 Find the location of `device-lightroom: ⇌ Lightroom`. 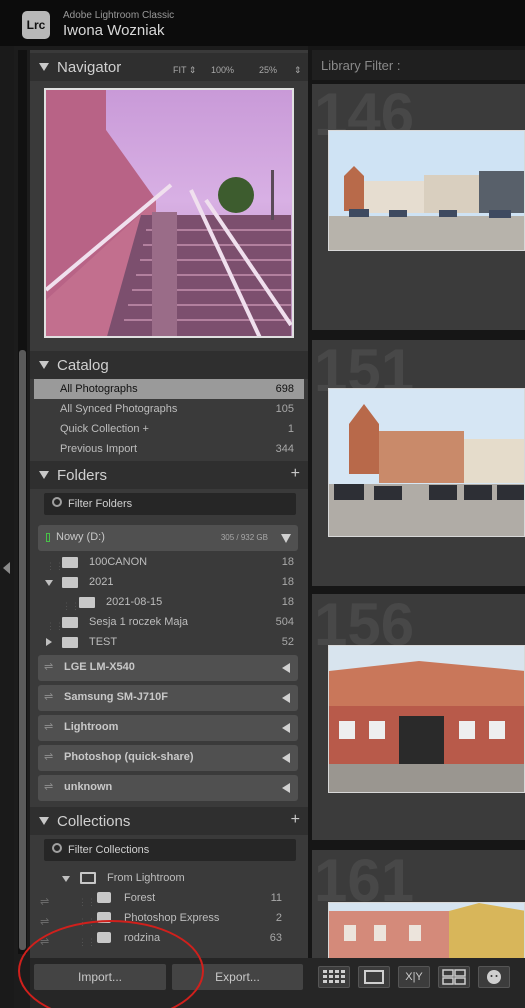

device-lightroom: ⇌ Lightroom is located at coordinates (168, 728).